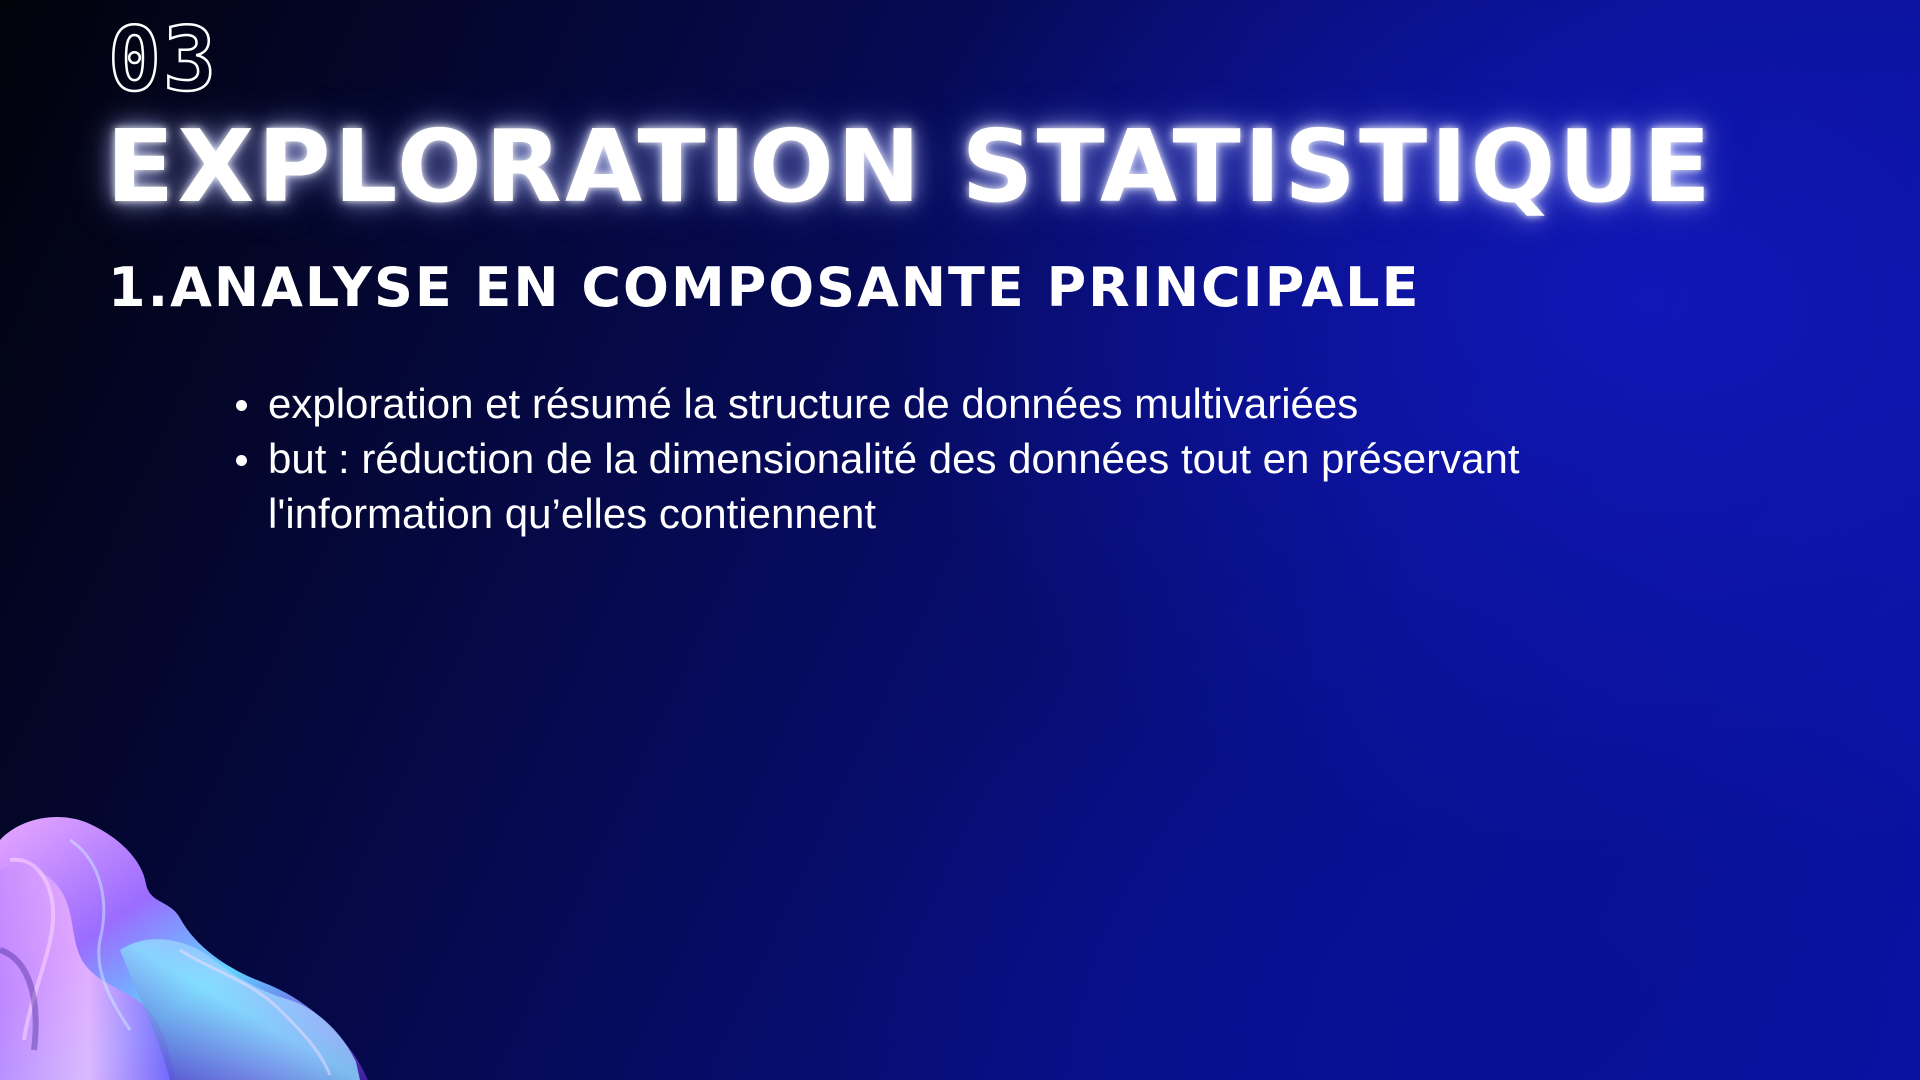 This screenshot has height=1080, width=1920. What do you see at coordinates (184, 948) in the screenshot?
I see `iridescent-fabric-sculpture-image` at bounding box center [184, 948].